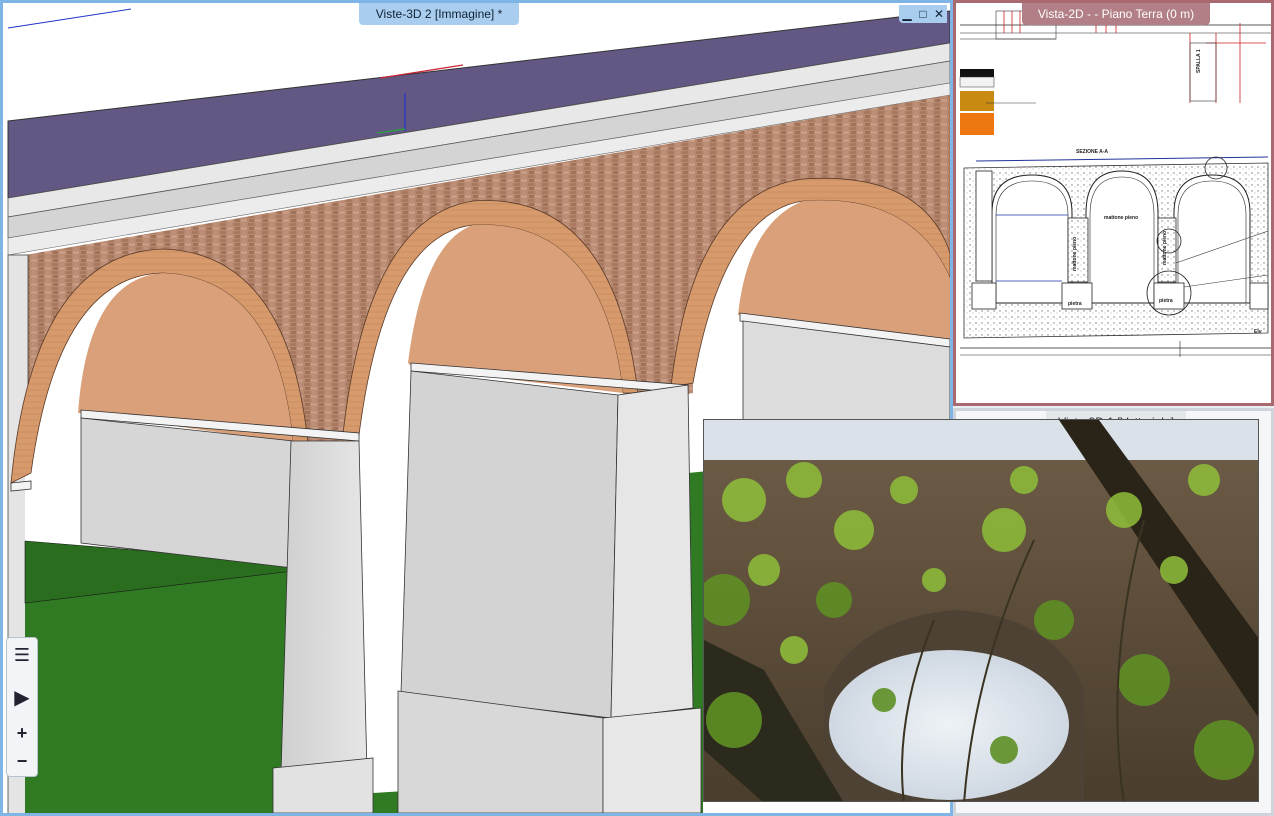 Image resolution: width=1274 pixels, height=816 pixels. I want to click on label-spalla: SPALLA 1, so click(1199, 61).